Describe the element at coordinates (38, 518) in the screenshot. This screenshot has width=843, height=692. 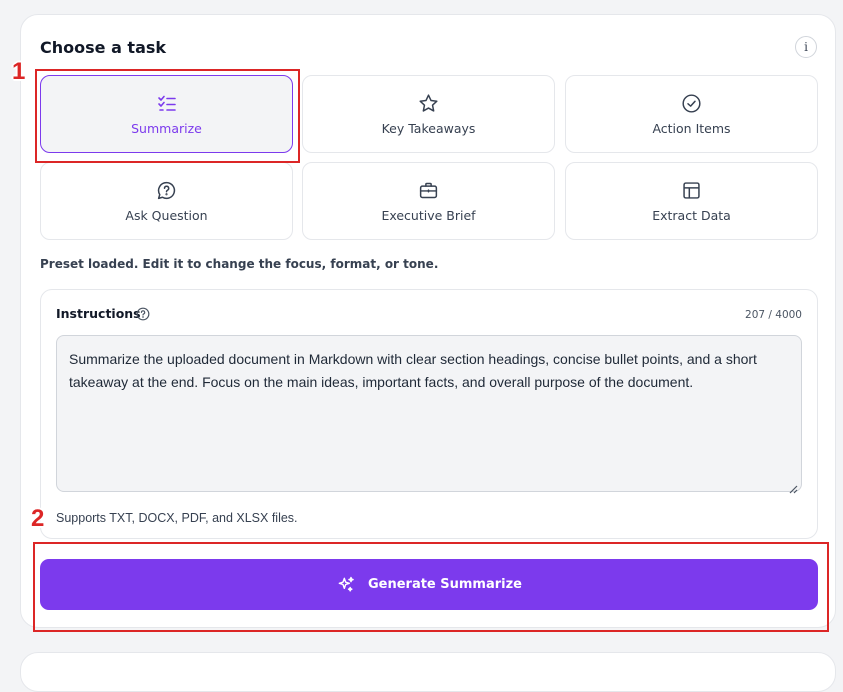
I see `annotation-number-2: 2` at that location.